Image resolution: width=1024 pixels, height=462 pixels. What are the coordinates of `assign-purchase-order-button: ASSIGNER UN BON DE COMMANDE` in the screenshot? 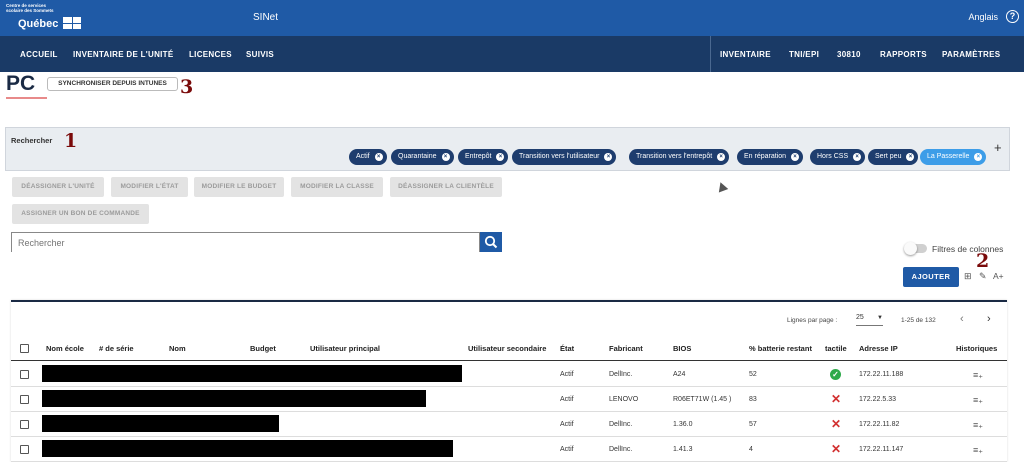 It's located at (80, 214).